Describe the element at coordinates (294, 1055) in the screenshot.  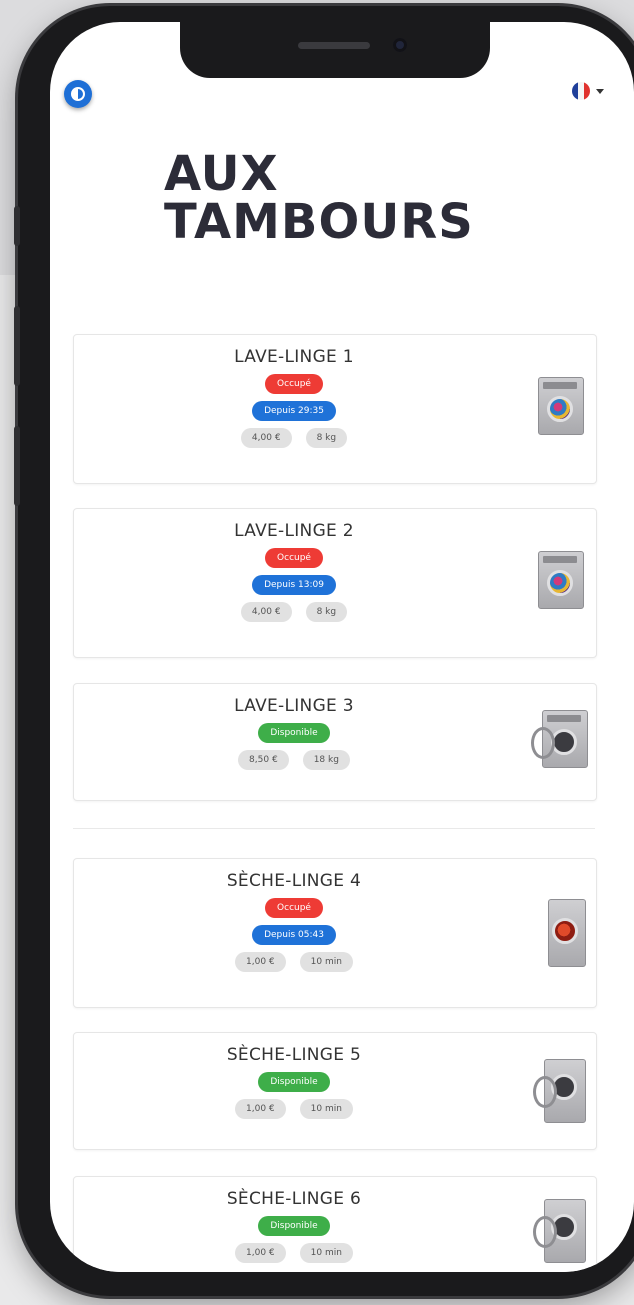
I see `machine-name: SÈCHE-LINGE 5` at that location.